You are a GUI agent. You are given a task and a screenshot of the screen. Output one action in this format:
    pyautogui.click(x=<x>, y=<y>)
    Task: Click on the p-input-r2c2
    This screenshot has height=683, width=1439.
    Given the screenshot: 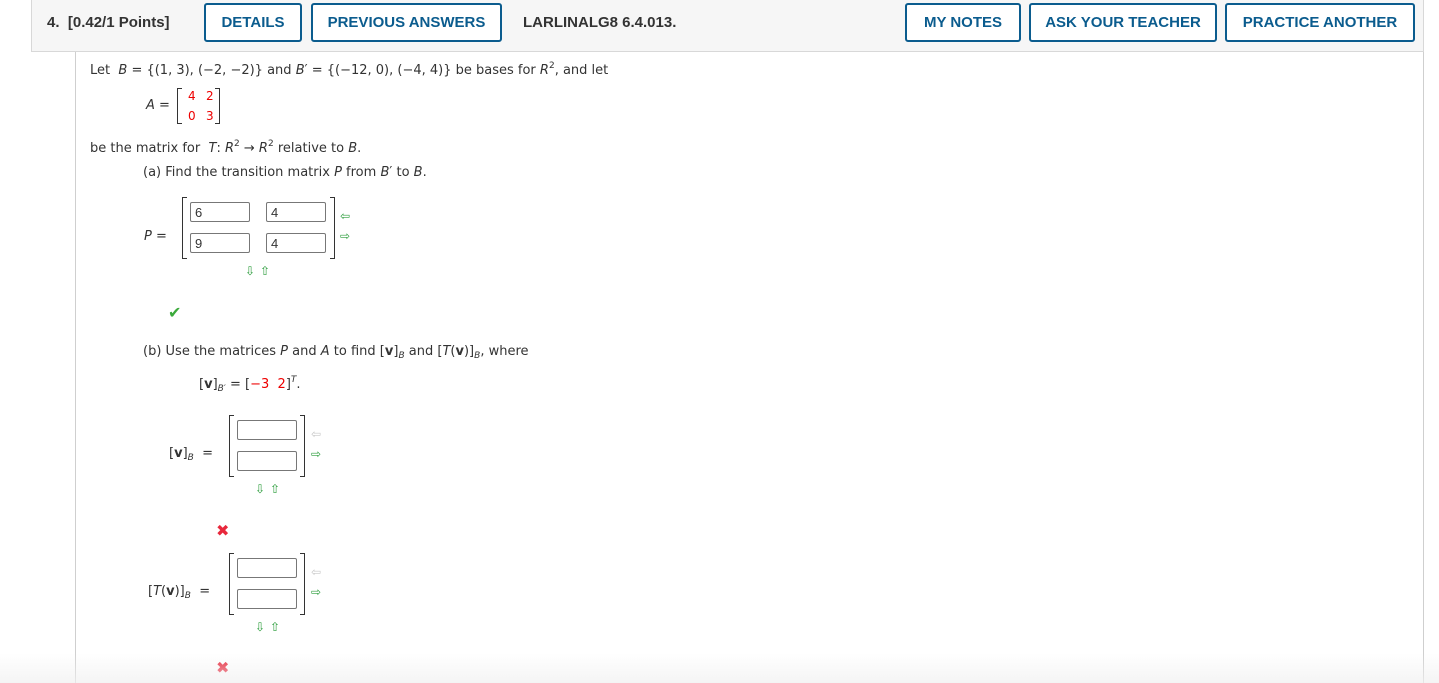 What is the action you would take?
    pyautogui.click(x=296, y=243)
    